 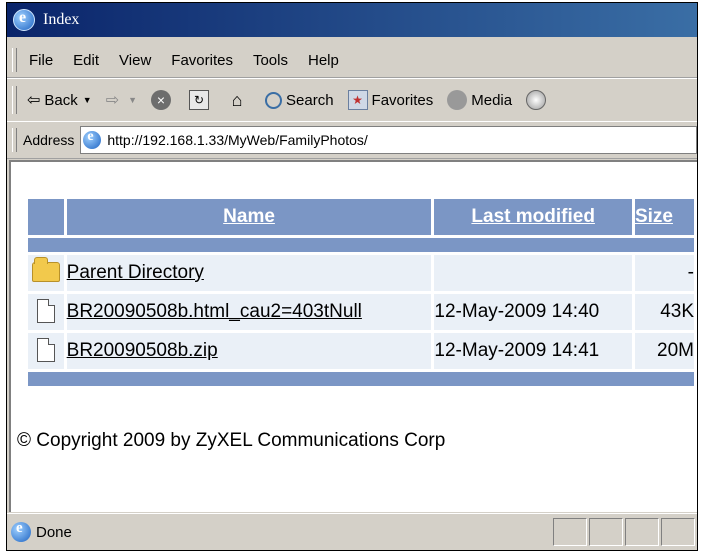 I want to click on back-dropdown-icon: ▼, so click(x=87, y=100).